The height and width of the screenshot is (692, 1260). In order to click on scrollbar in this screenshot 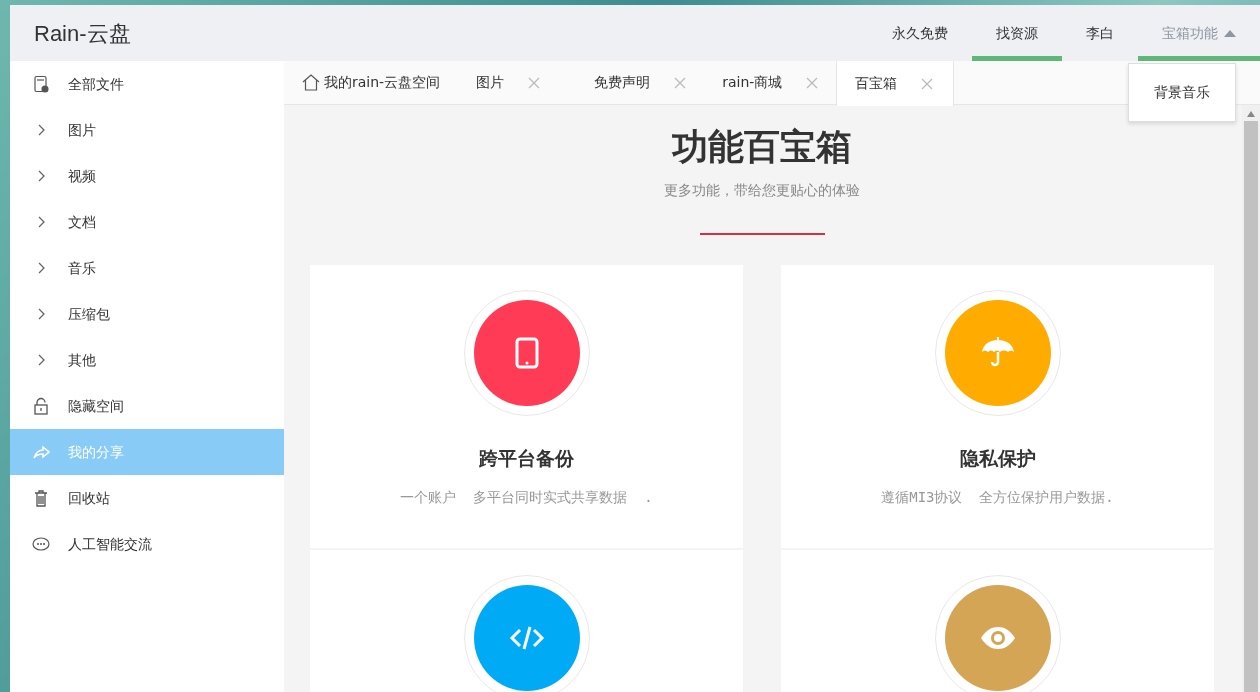, I will do `click(1251, 398)`.